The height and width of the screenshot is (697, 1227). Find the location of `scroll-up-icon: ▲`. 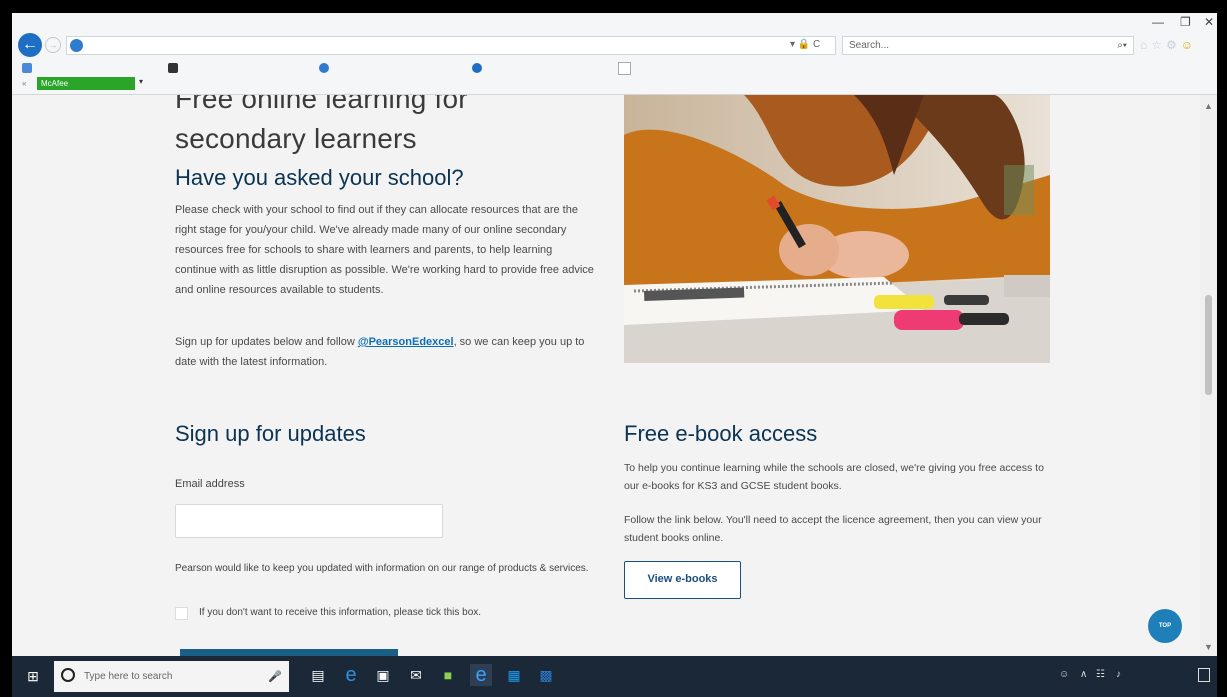

scroll-up-icon: ▲ is located at coordinates (1208, 106).